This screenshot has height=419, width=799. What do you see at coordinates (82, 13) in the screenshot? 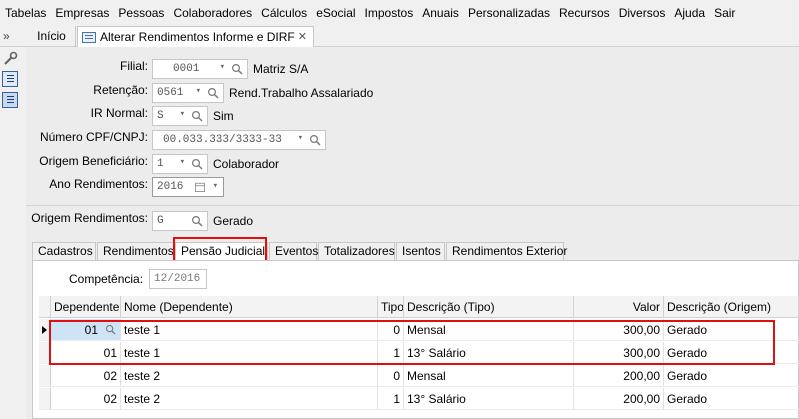
I see `menu-empresas: Empresas` at bounding box center [82, 13].